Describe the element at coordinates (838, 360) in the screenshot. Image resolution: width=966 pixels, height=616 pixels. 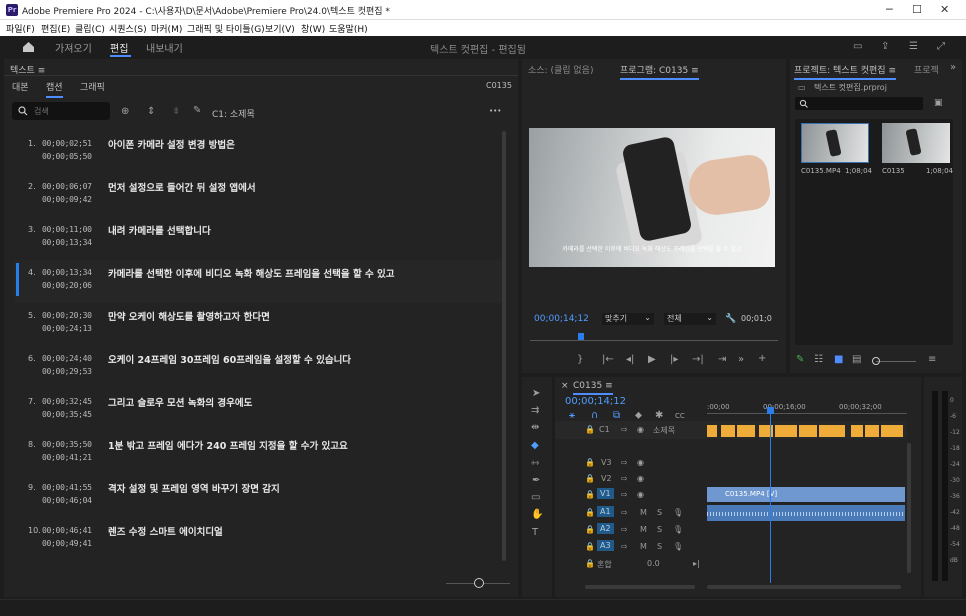
I see `icon-view-icon: ■` at that location.